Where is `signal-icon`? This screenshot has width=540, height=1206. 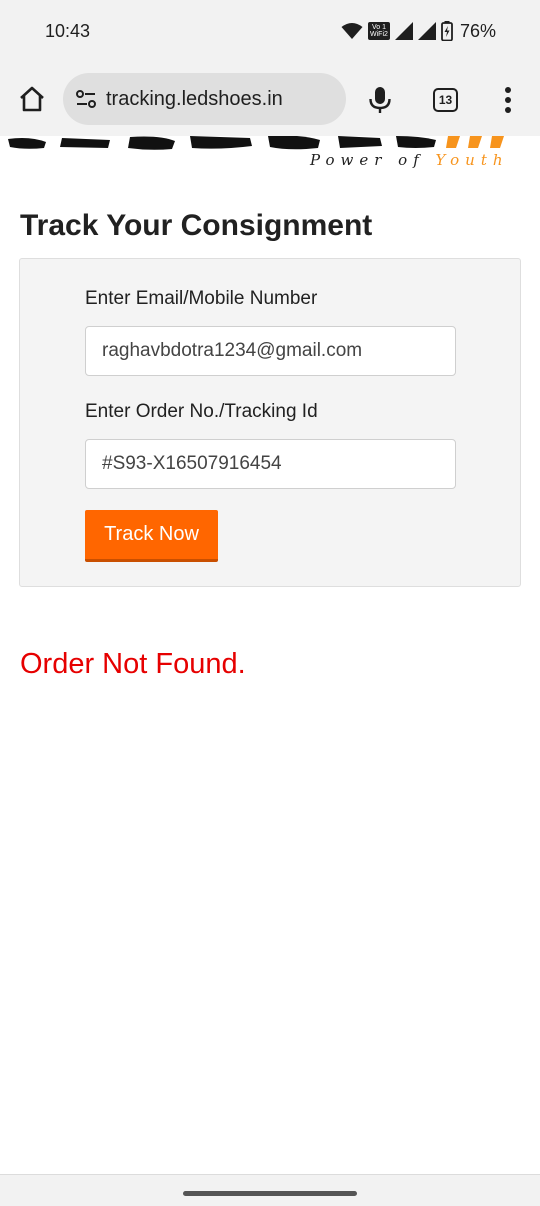 signal-icon is located at coordinates (403, 31).